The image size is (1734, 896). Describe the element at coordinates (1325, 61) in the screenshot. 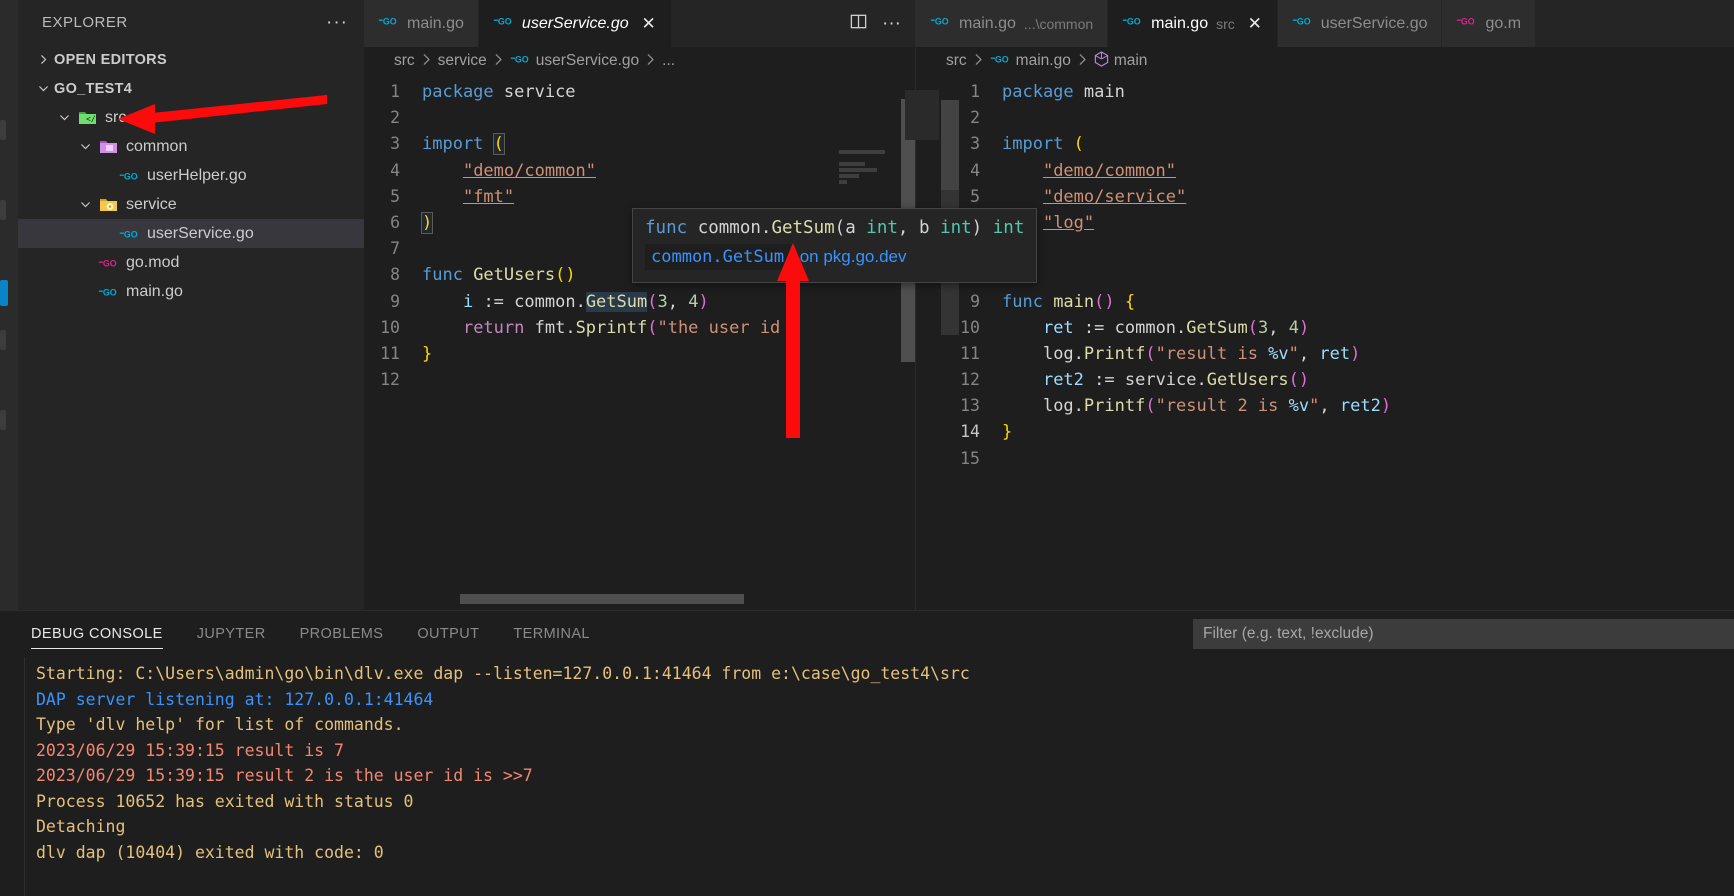

I see `breadcrumb-right: src GO main.go main` at that location.